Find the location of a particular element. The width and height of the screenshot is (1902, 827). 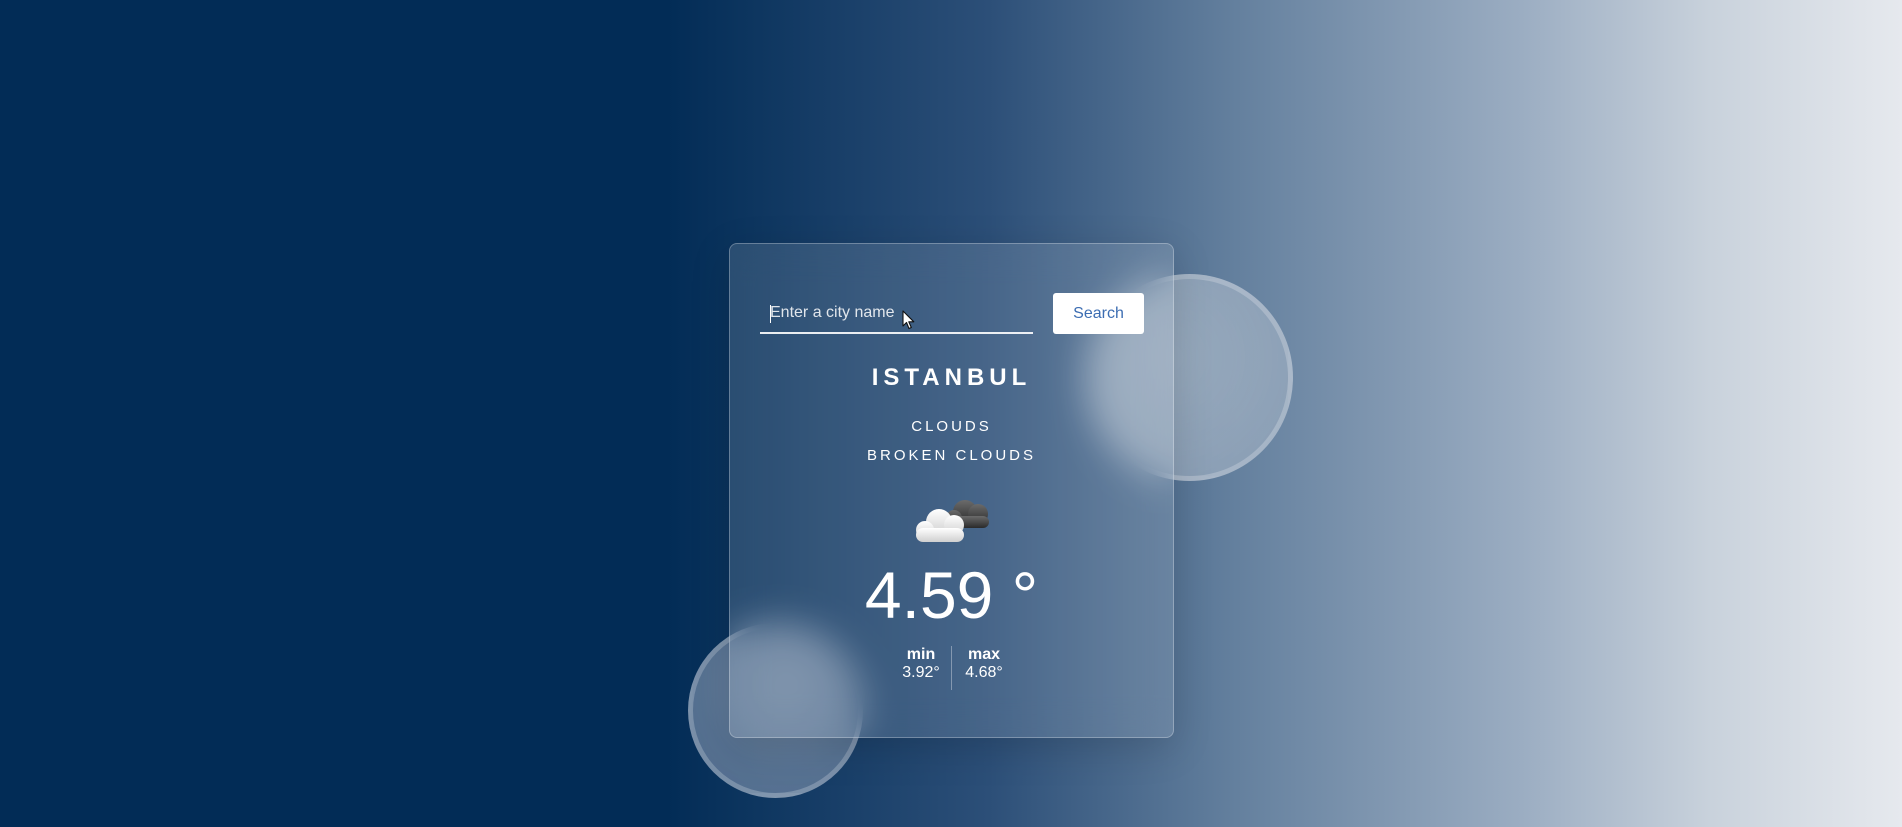

min-max-panel: min 3.92° max 4.68° is located at coordinates (952, 668).